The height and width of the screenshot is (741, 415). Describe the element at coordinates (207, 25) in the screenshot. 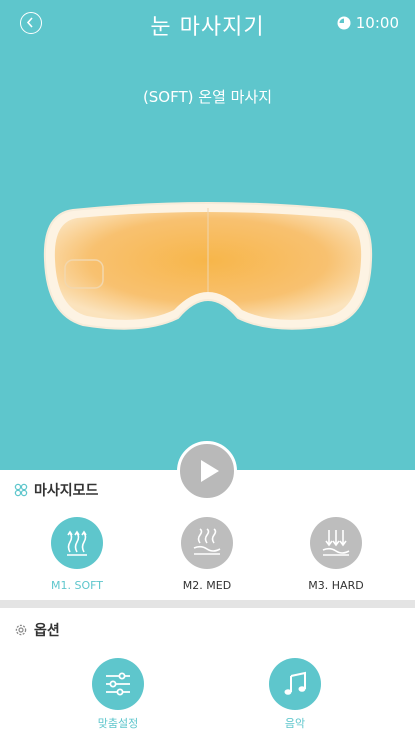

I see `app-header: 눈 마사지기 10:00` at that location.